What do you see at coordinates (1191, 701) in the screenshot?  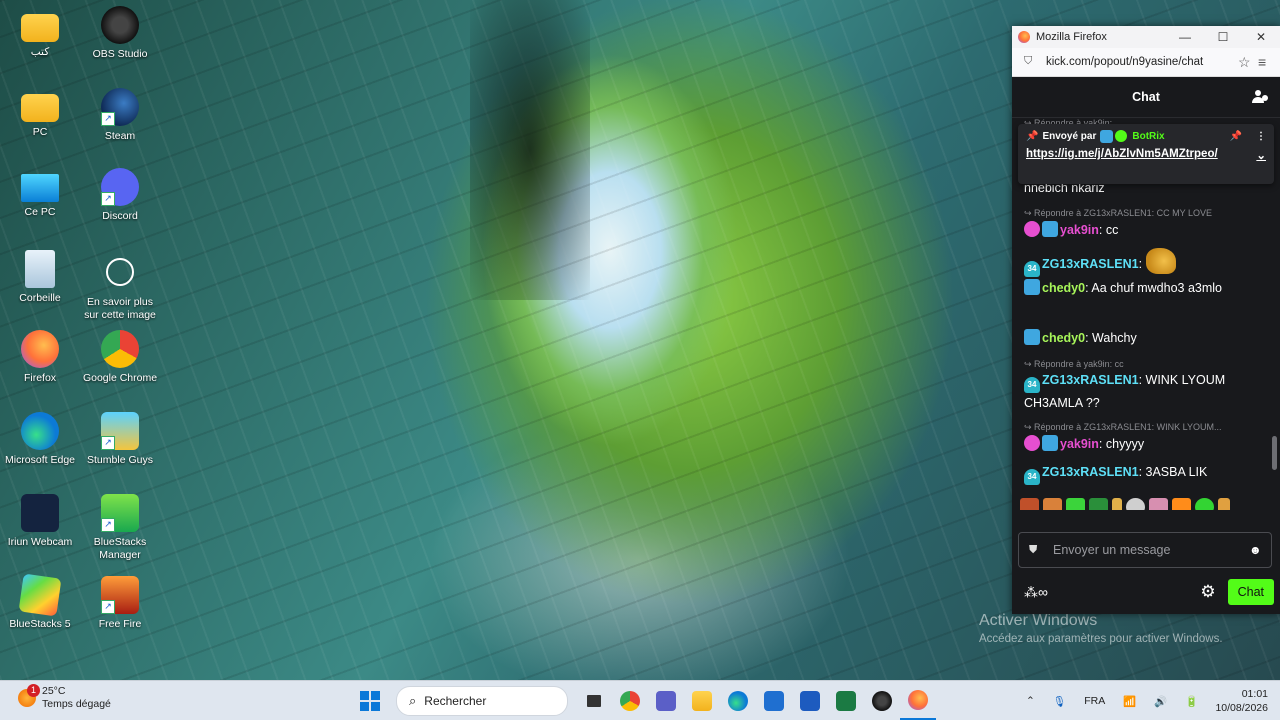 I see `battery-icon: 🔋` at bounding box center [1191, 701].